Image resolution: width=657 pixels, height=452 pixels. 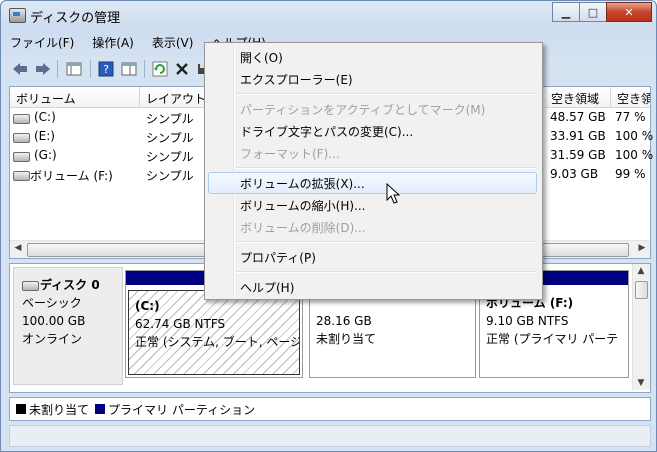 What do you see at coordinates (21, 409) in the screenshot?
I see `legend-unallocated-swatch` at bounding box center [21, 409].